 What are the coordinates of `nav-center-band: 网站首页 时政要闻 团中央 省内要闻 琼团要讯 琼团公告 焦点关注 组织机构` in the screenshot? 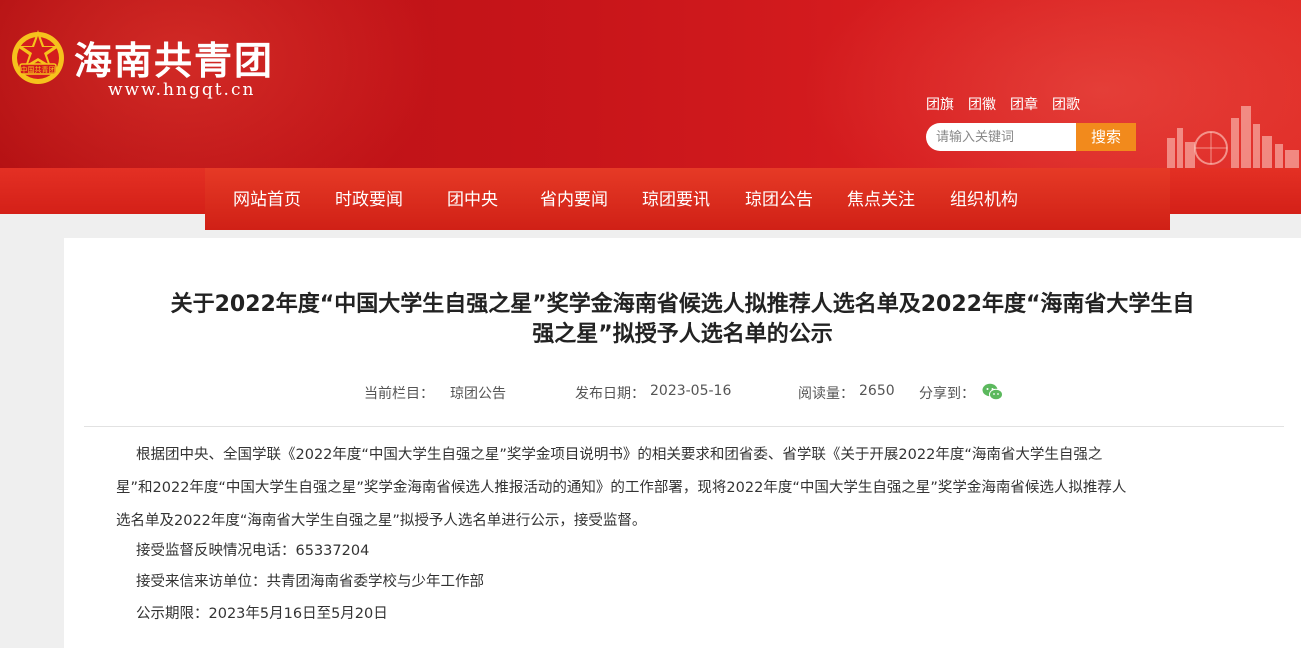 It's located at (687, 199).